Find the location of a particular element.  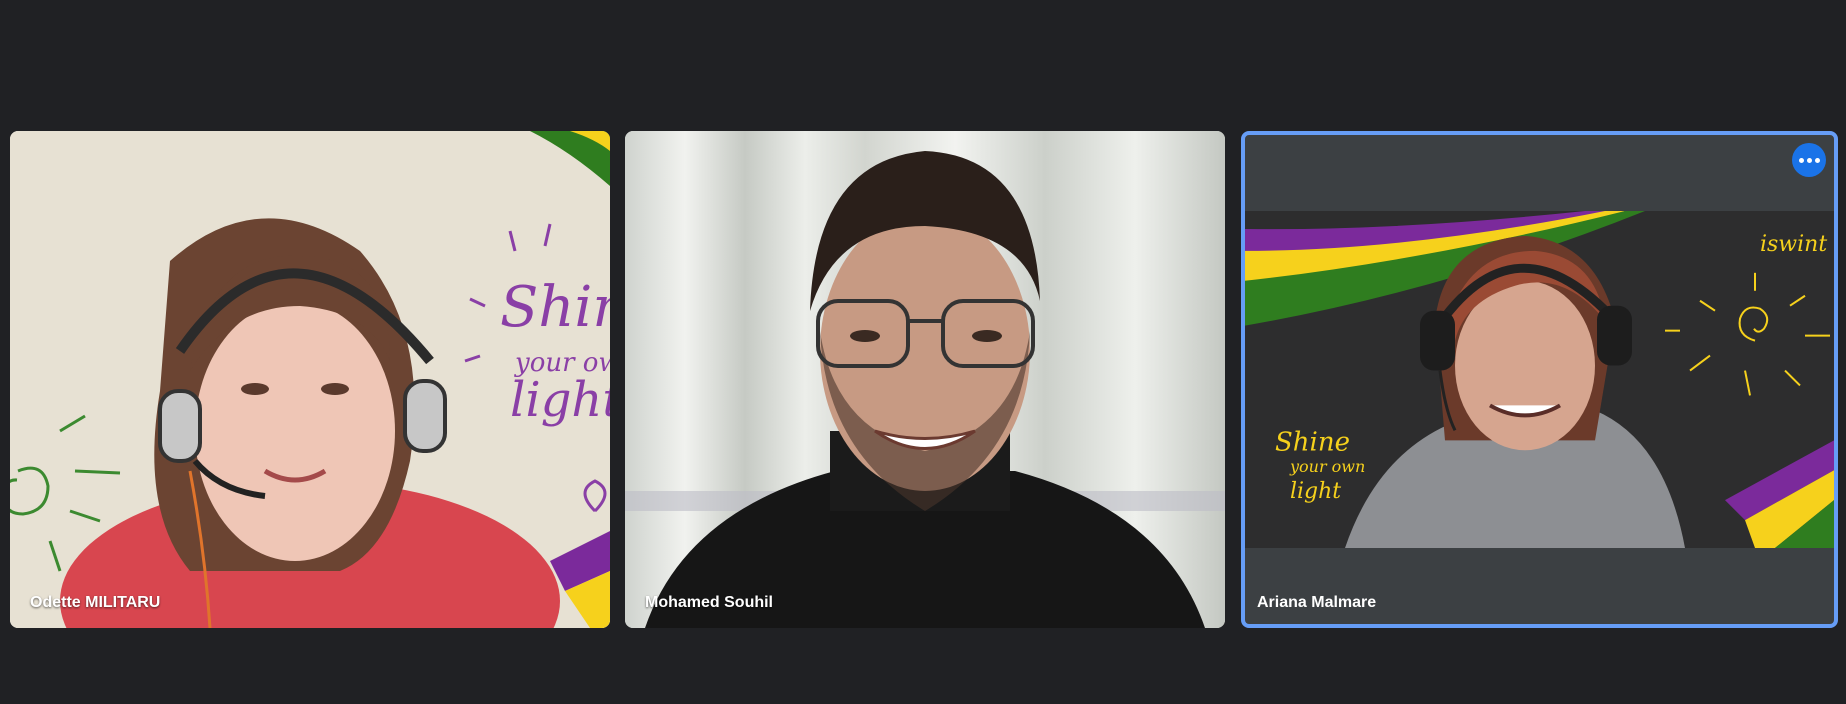

participant-name: Ariana Malmare is located at coordinates (1317, 602).